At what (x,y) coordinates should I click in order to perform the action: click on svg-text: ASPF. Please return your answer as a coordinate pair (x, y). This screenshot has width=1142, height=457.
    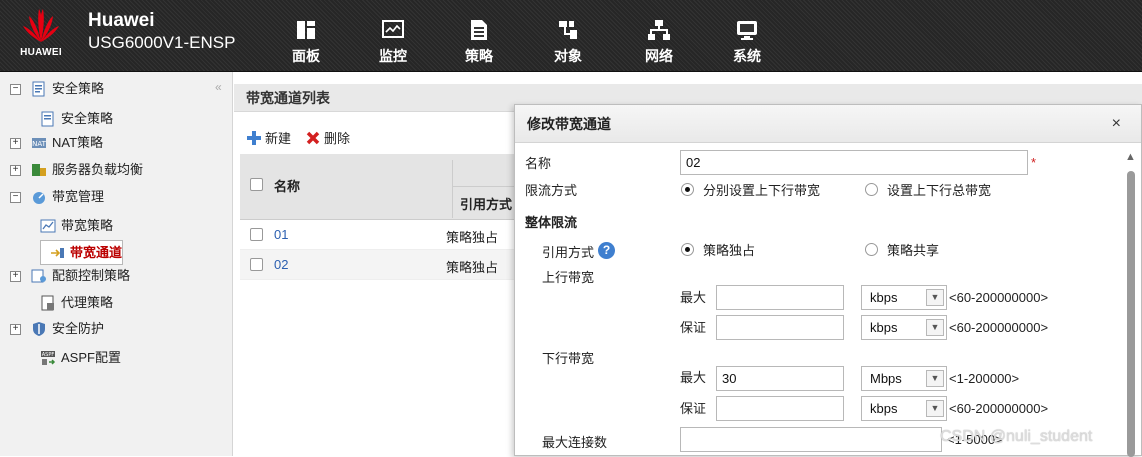
    Looking at the image, I should click on (48, 355).